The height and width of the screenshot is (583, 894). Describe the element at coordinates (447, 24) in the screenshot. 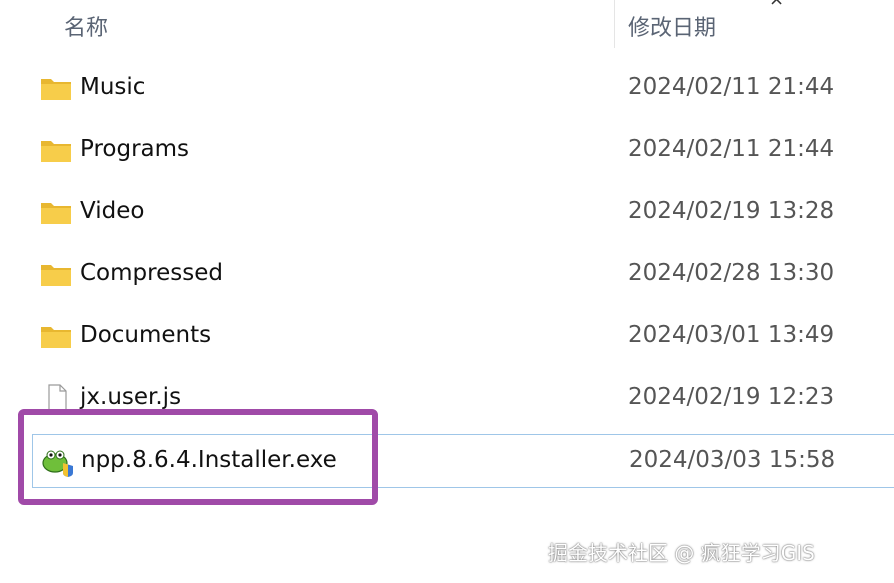

I see `column-header: 名称 修改日期 ×` at that location.